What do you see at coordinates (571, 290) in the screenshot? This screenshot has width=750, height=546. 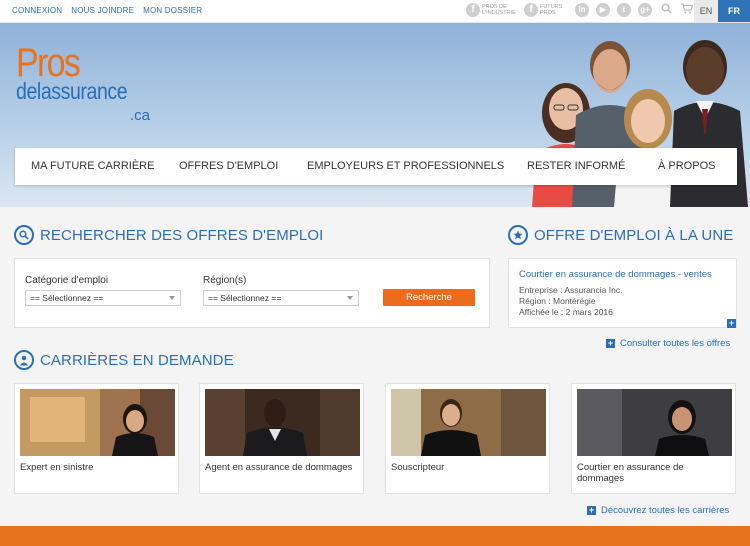 I see `featured-job-company: Entreprise : Assurancia Inc.` at bounding box center [571, 290].